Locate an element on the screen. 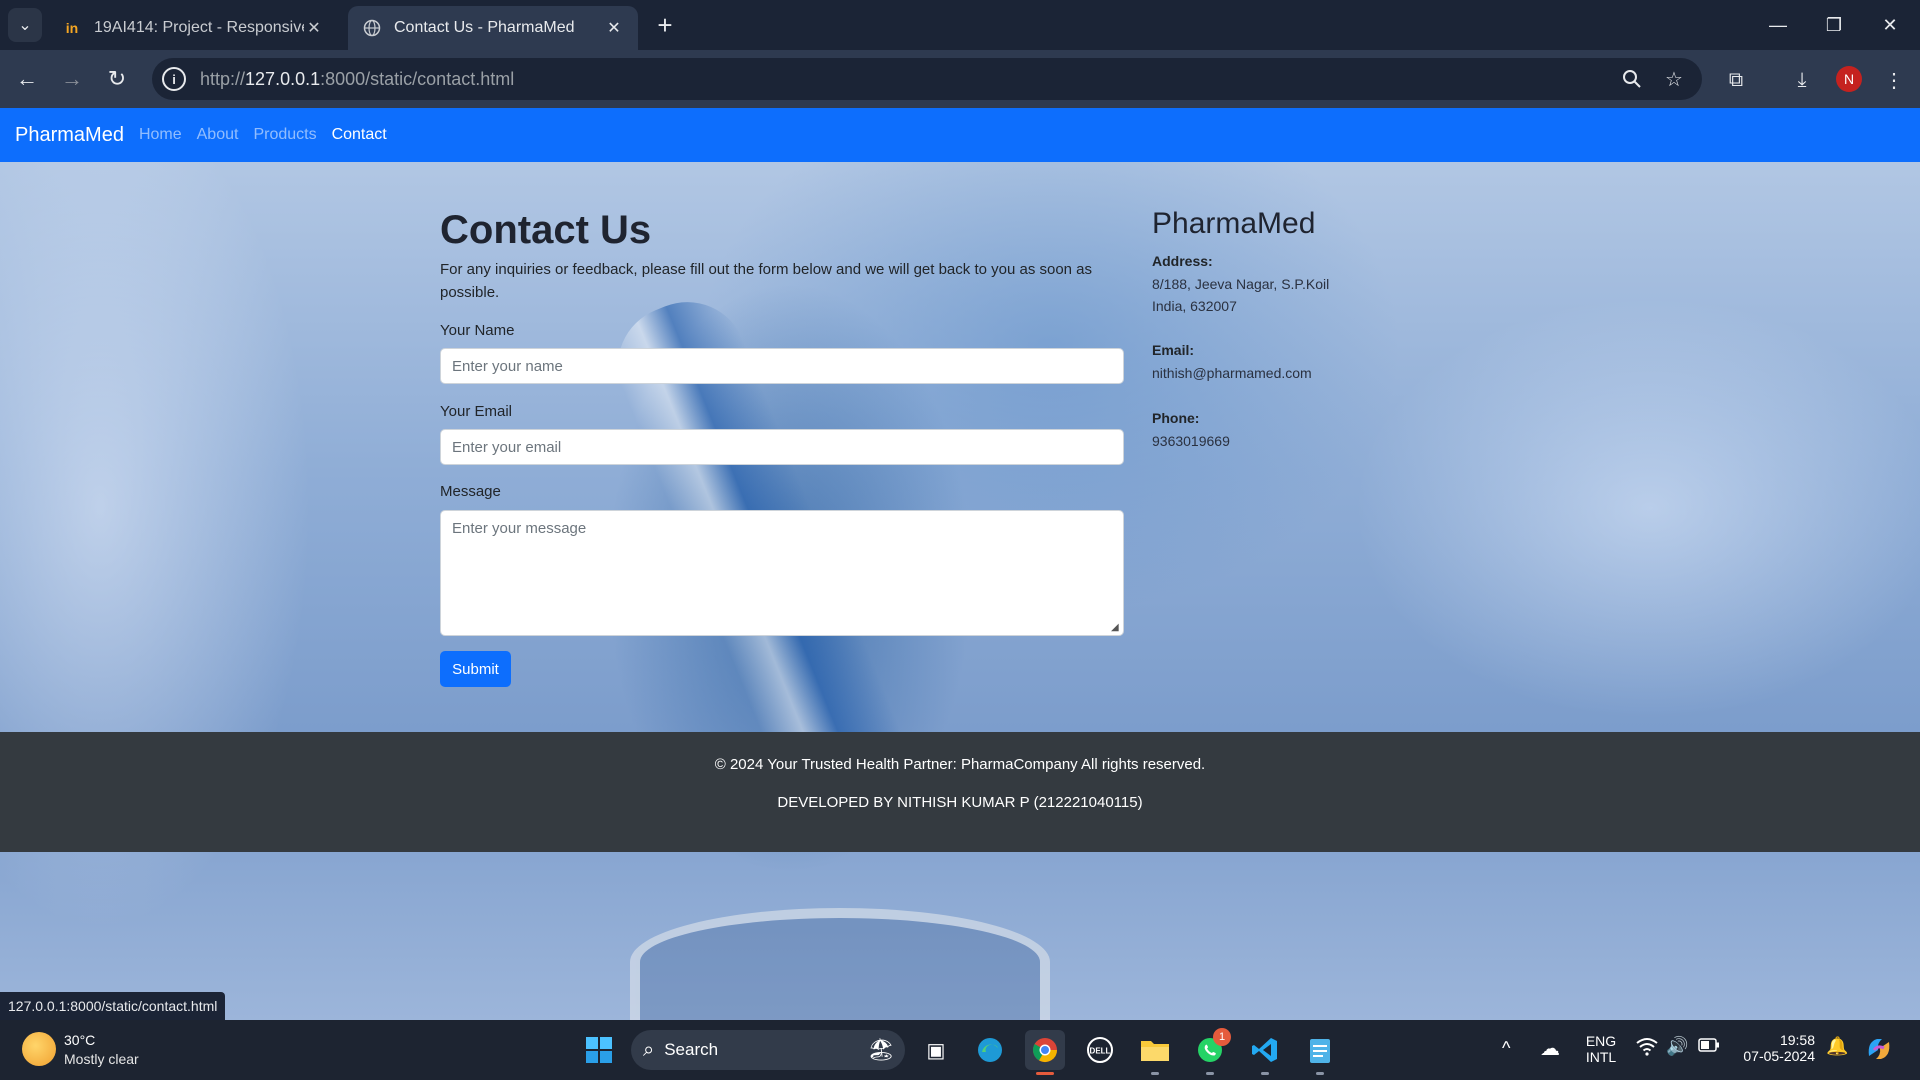 The image size is (1920, 1080). notepad-indicator is located at coordinates (1320, 1073).